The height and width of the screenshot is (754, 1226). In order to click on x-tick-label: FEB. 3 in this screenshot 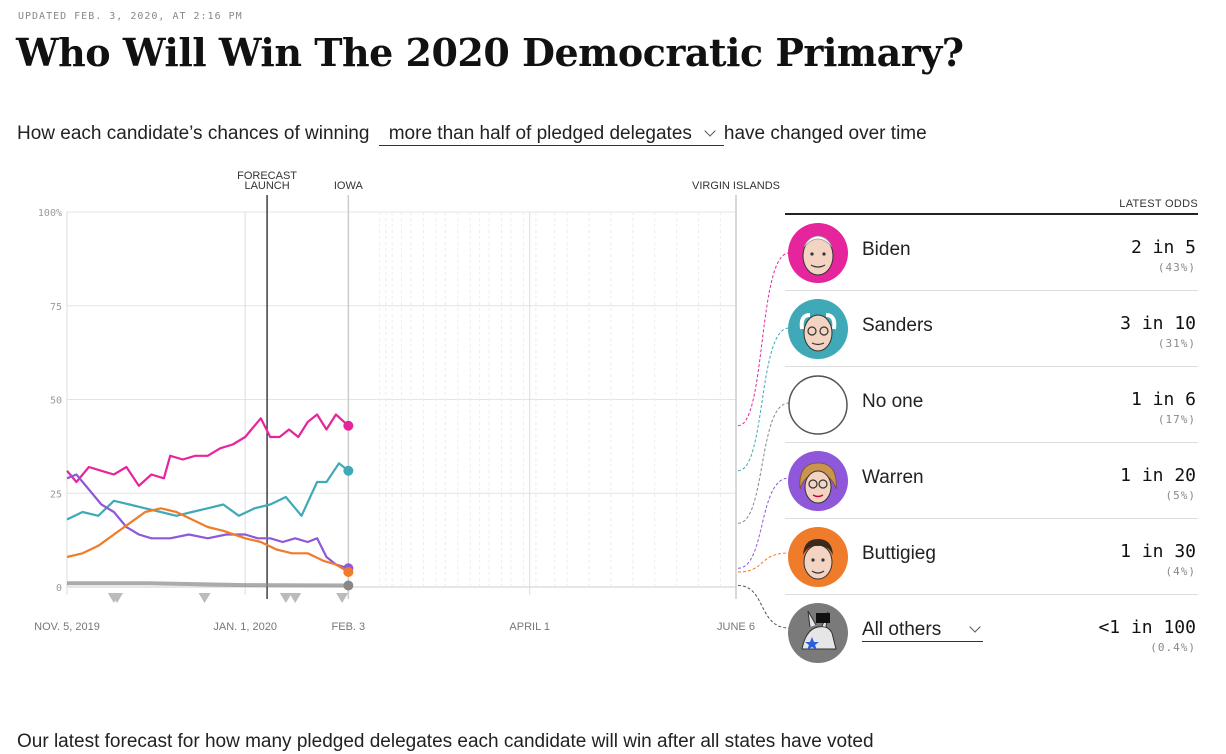, I will do `click(349, 627)`.